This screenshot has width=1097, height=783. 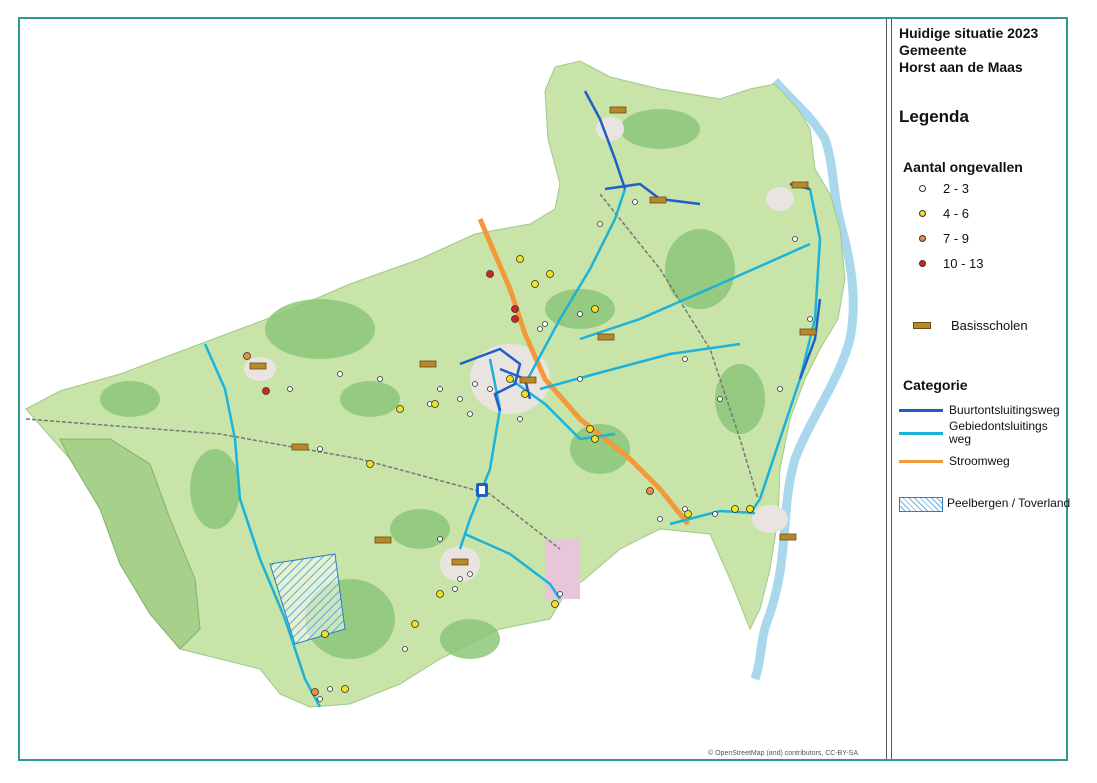 What do you see at coordinates (956, 238) in the screenshot?
I see `legend-label: 7 - 9` at bounding box center [956, 238].